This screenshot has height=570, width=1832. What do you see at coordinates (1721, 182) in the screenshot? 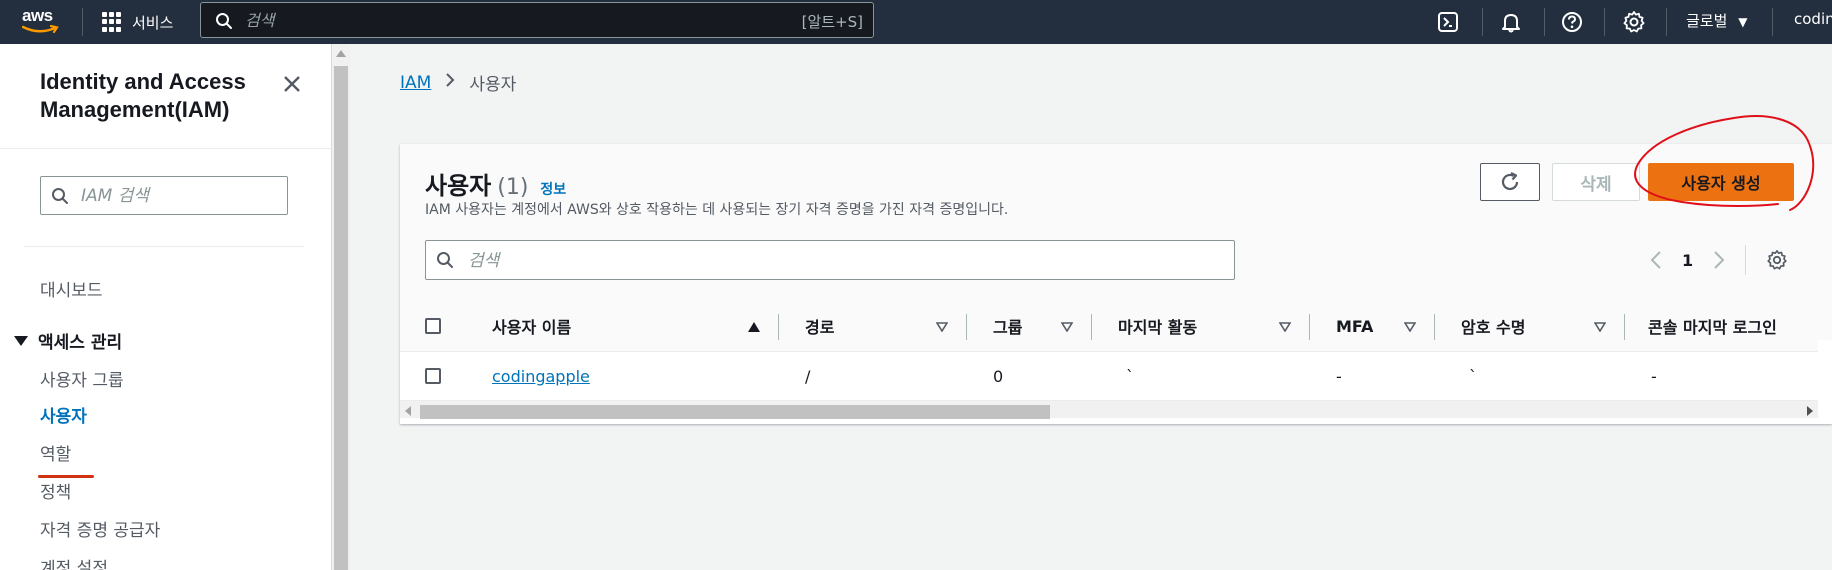
I see `create-user-button: 사용자 생성` at bounding box center [1721, 182].